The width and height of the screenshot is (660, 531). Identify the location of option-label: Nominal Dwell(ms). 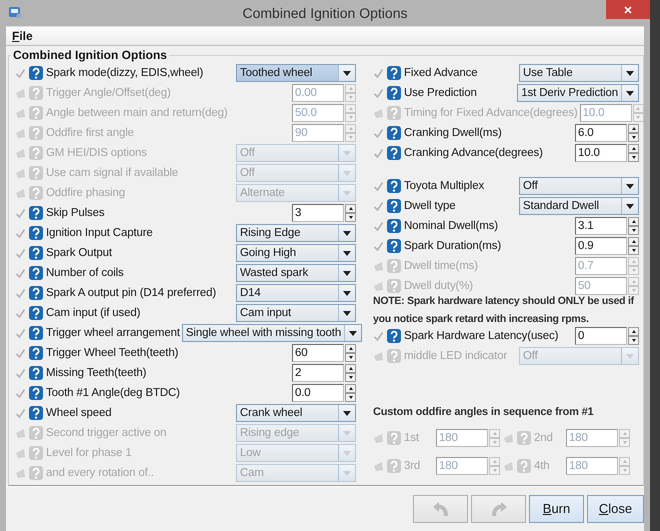
(451, 226).